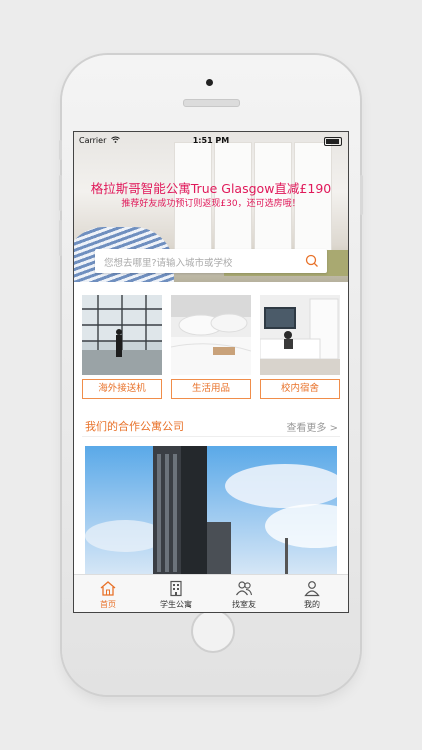  What do you see at coordinates (361, 195) in the screenshot?
I see `power-button` at bounding box center [361, 195].